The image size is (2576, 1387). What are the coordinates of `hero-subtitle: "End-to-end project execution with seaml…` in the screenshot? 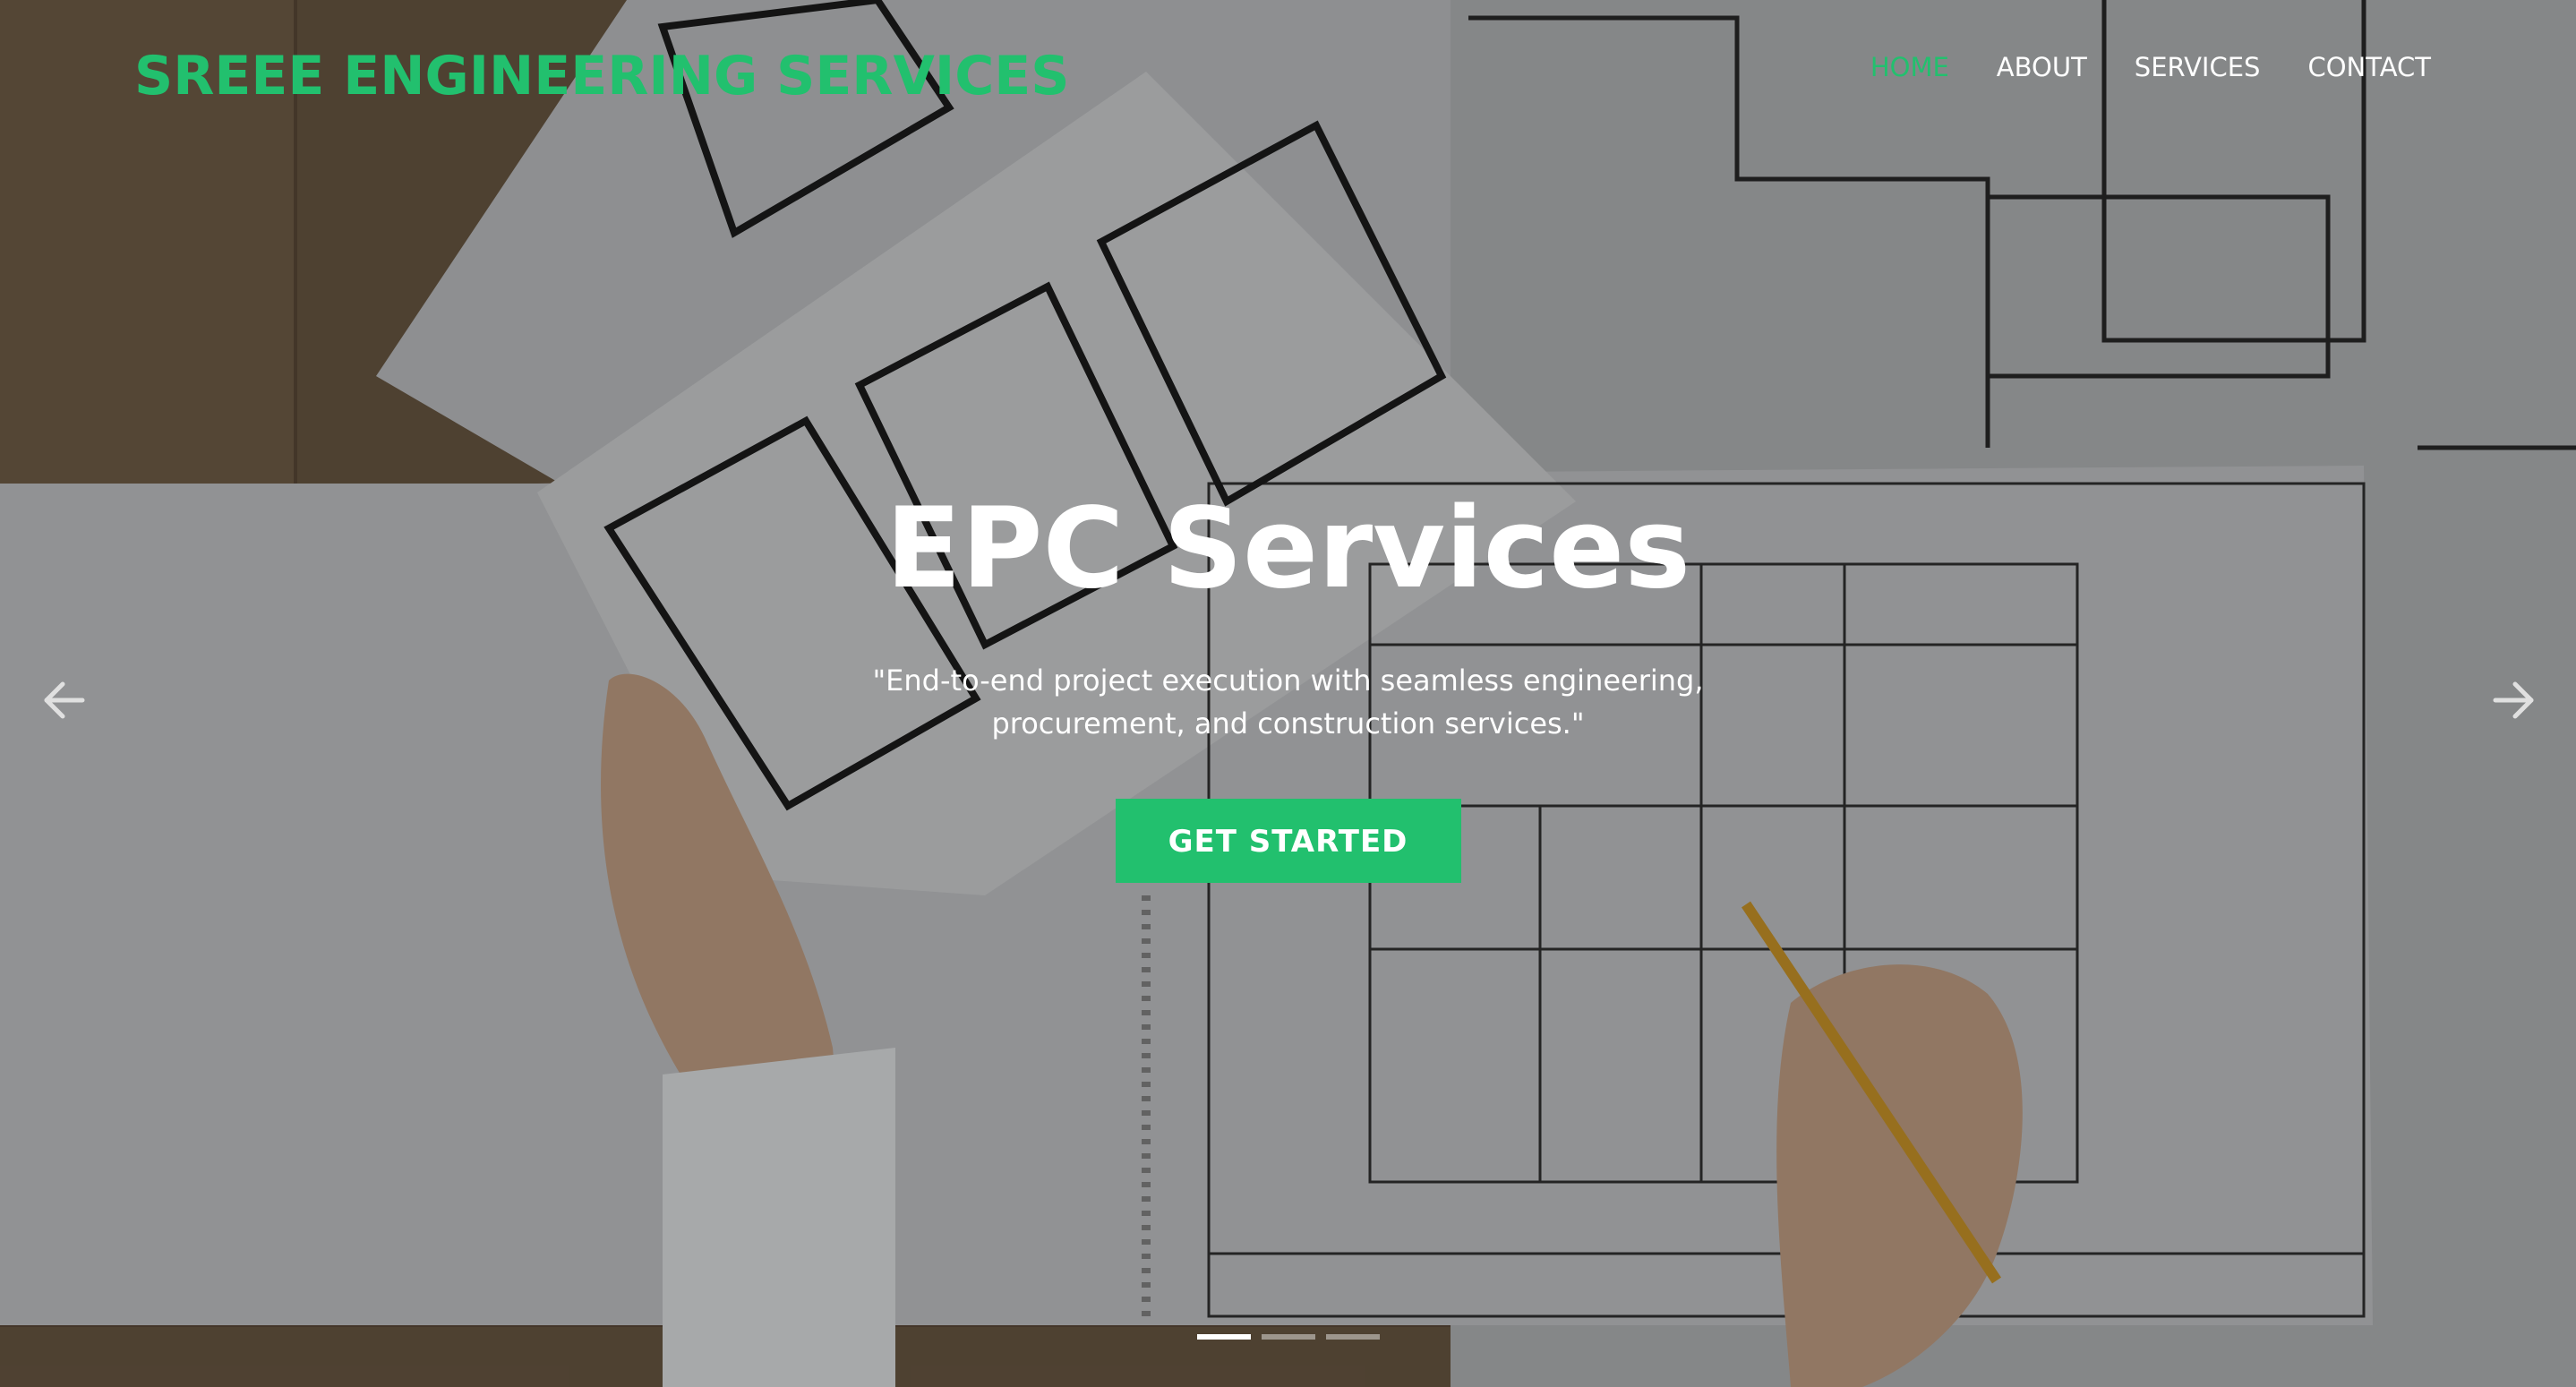 It's located at (1288, 702).